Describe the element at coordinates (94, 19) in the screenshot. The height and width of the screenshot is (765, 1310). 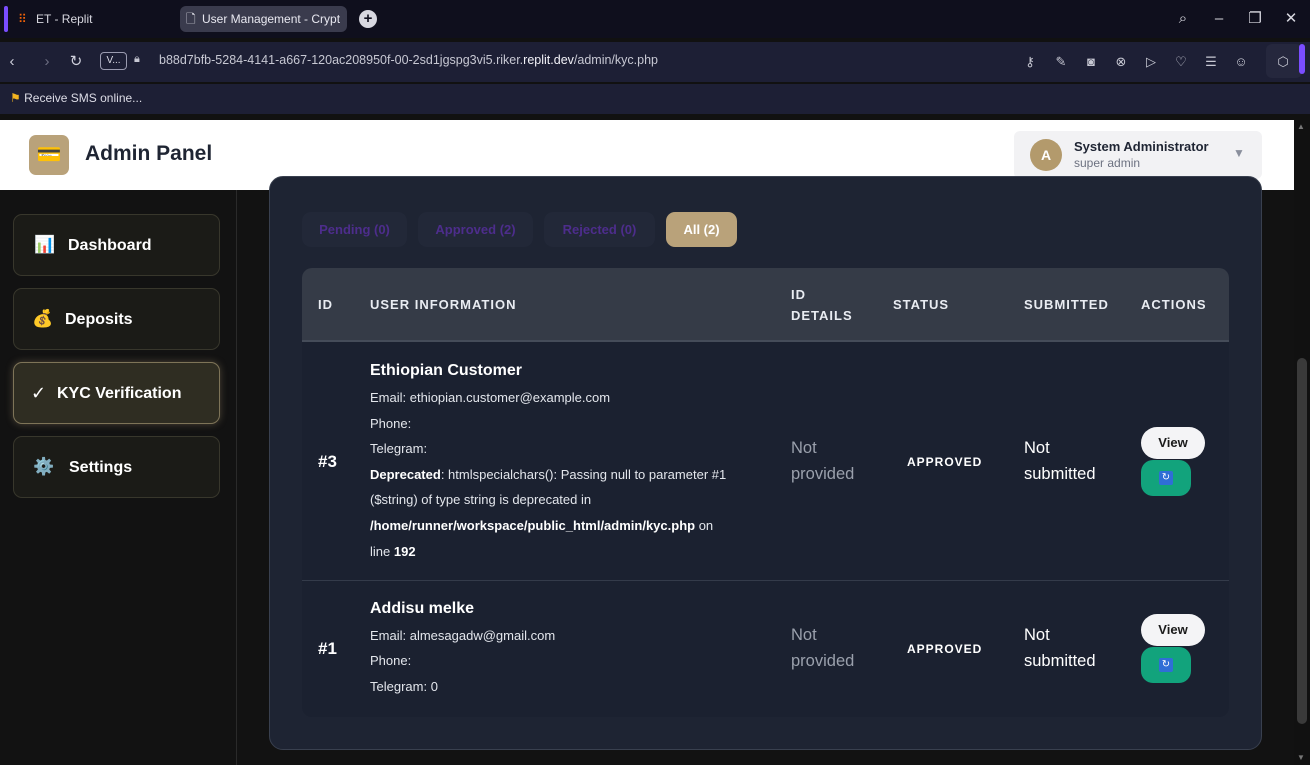
I see `tab-et-replit: ⠿ ET - Replit` at that location.